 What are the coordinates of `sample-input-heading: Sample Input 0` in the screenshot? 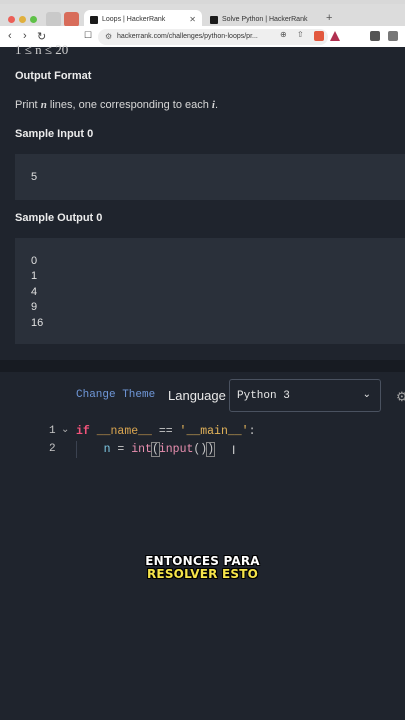 It's located at (54, 134).